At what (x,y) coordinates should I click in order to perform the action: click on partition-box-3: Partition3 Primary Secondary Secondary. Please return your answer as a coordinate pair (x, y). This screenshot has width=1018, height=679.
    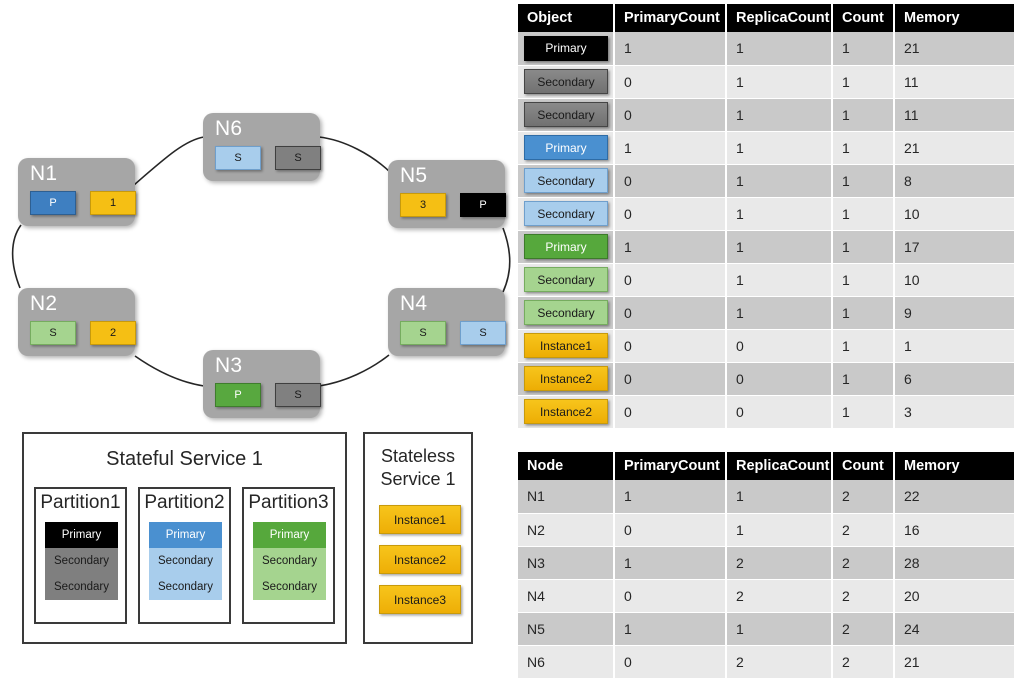
    Looking at the image, I should click on (288, 555).